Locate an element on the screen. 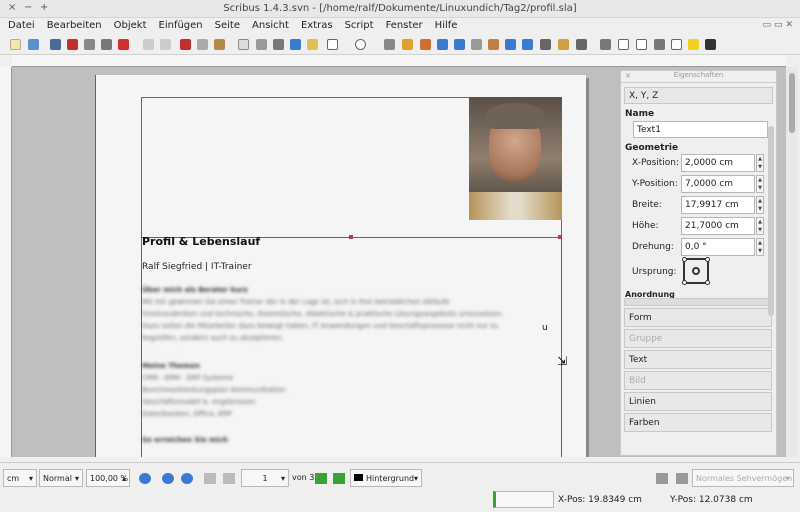  width-spinner-icon: ▲ ▼ is located at coordinates (760, 205).